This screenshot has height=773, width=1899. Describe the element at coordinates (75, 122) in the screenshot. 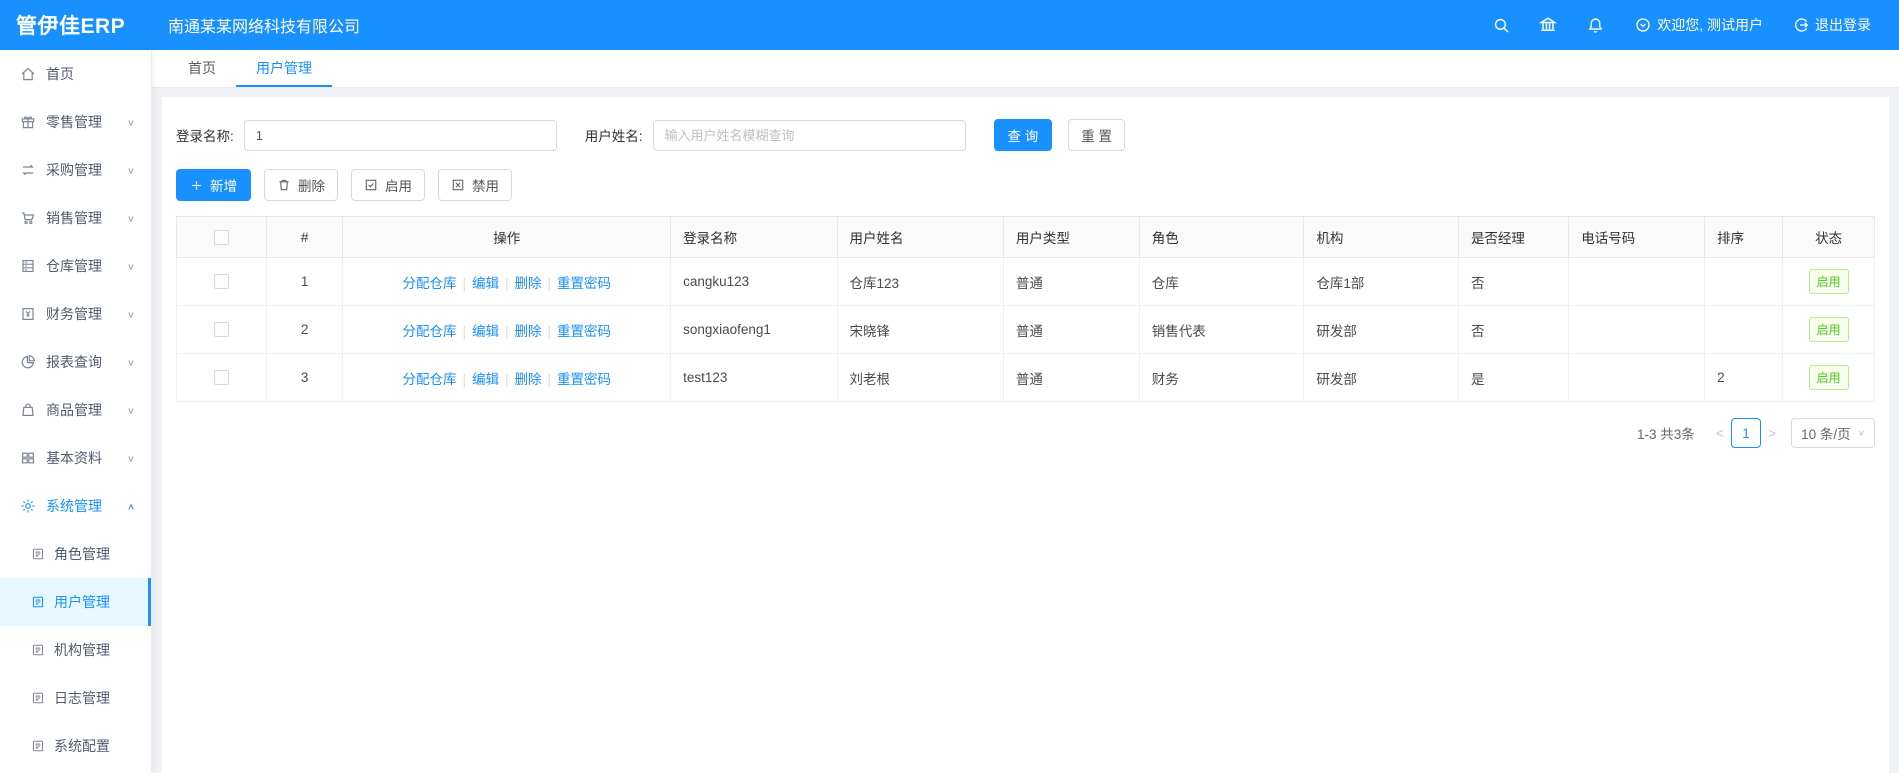

I see `sidebar-item-retail: 零售管理 ∨` at that location.